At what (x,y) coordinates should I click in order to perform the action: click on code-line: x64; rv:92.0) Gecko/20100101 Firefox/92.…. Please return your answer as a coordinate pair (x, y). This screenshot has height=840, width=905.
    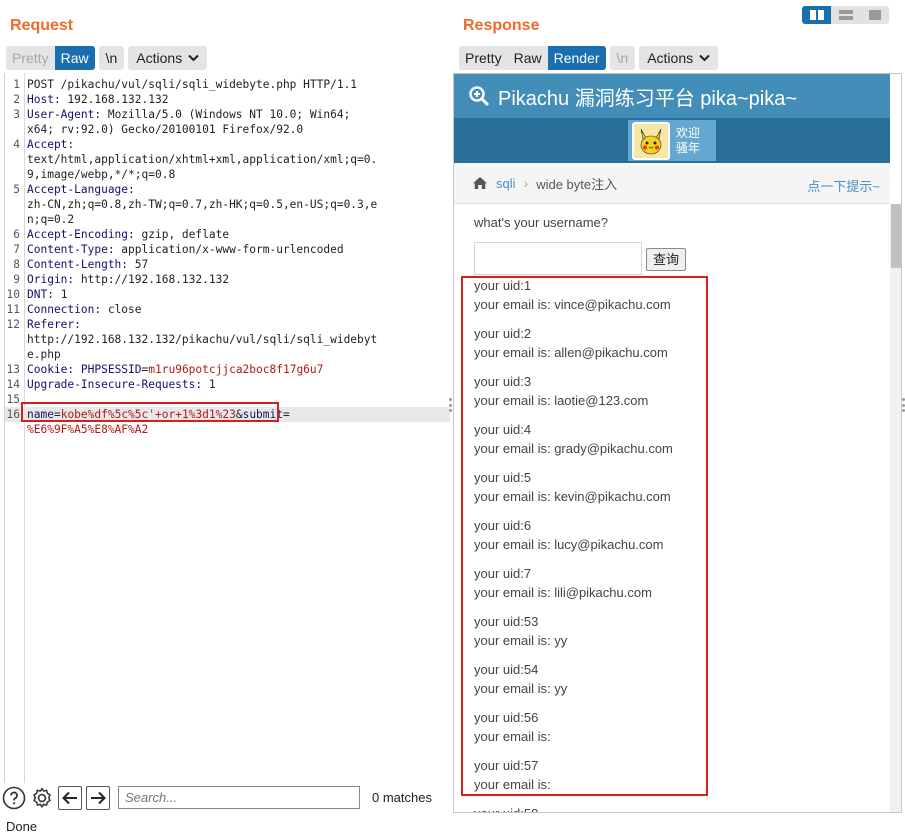
    Looking at the image, I should click on (227, 129).